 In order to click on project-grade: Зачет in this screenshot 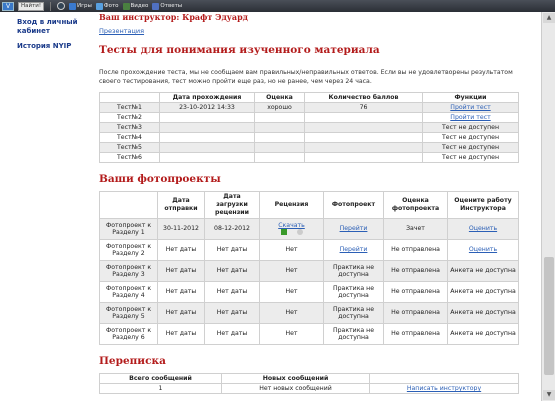, I will do `click(415, 229)`.